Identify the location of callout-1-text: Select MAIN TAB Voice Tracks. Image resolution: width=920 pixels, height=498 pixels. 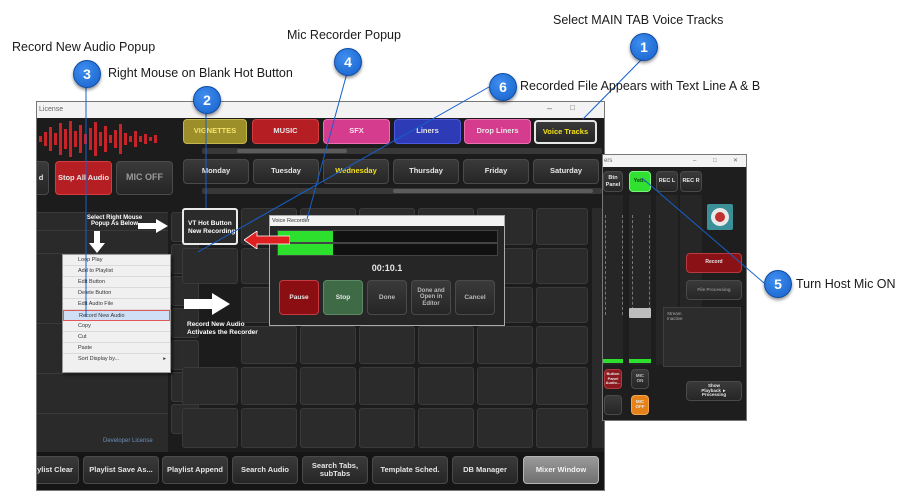
(638, 20).